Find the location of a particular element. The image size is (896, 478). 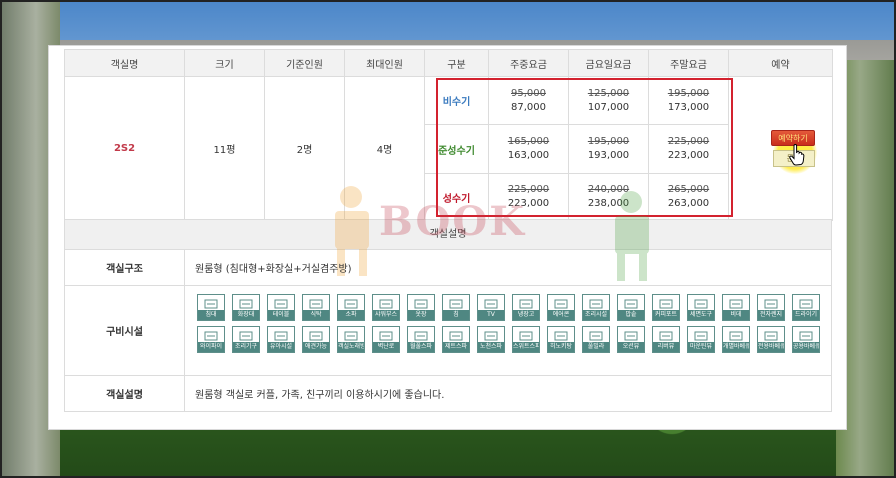

amenity-item: 조리시설 is located at coordinates (596, 307).